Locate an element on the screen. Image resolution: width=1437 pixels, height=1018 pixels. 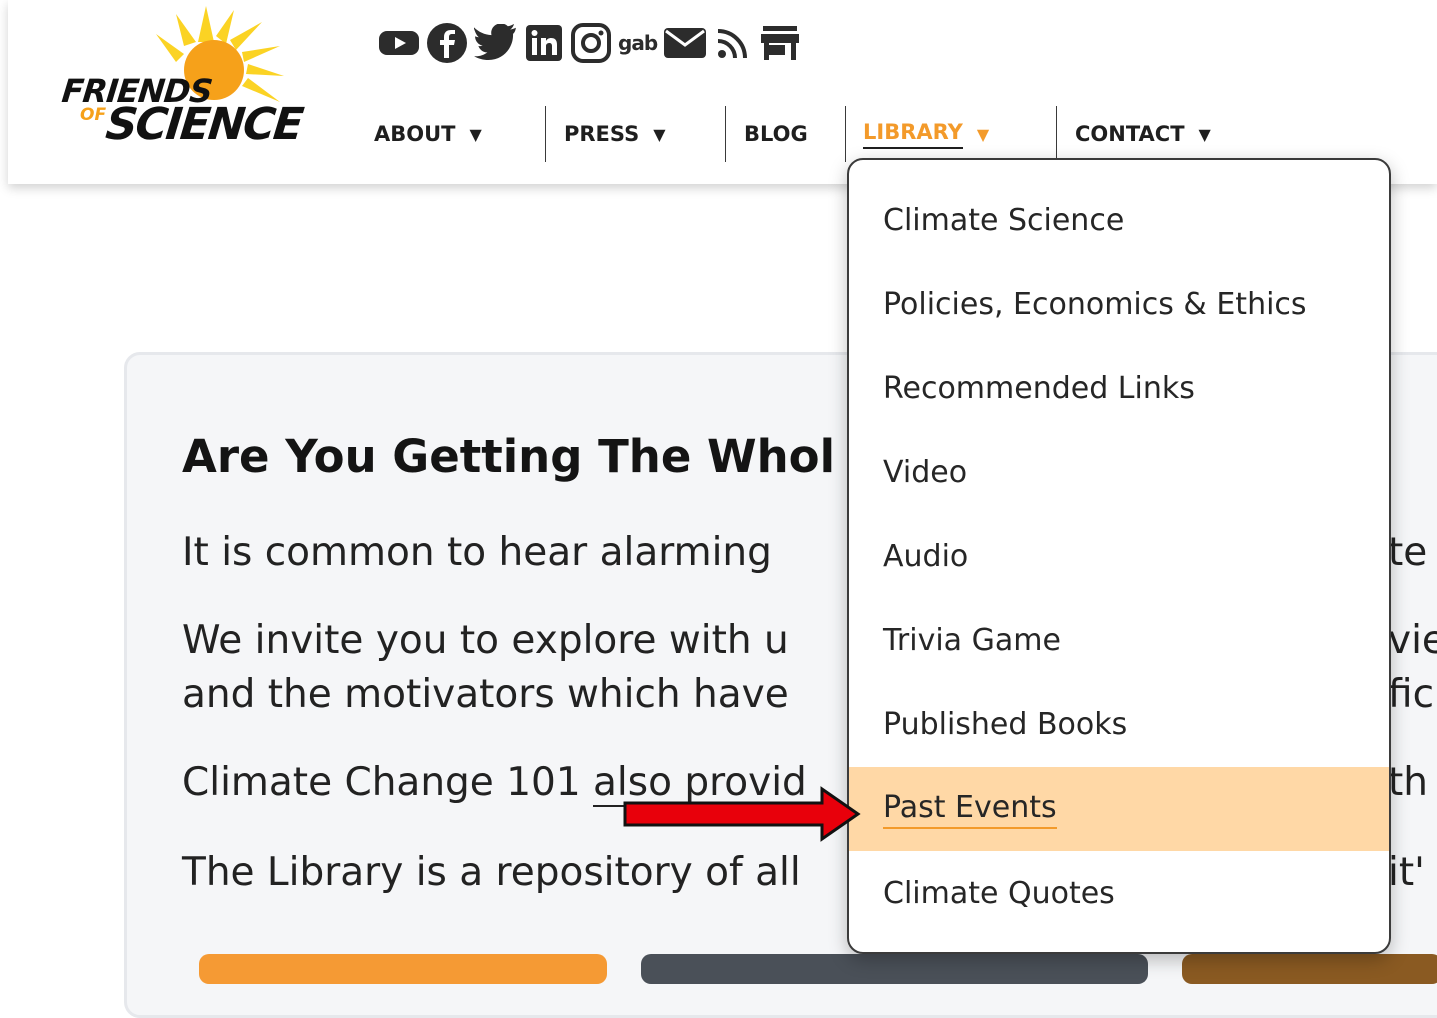
red-arrow-icon is located at coordinates (742, 814).